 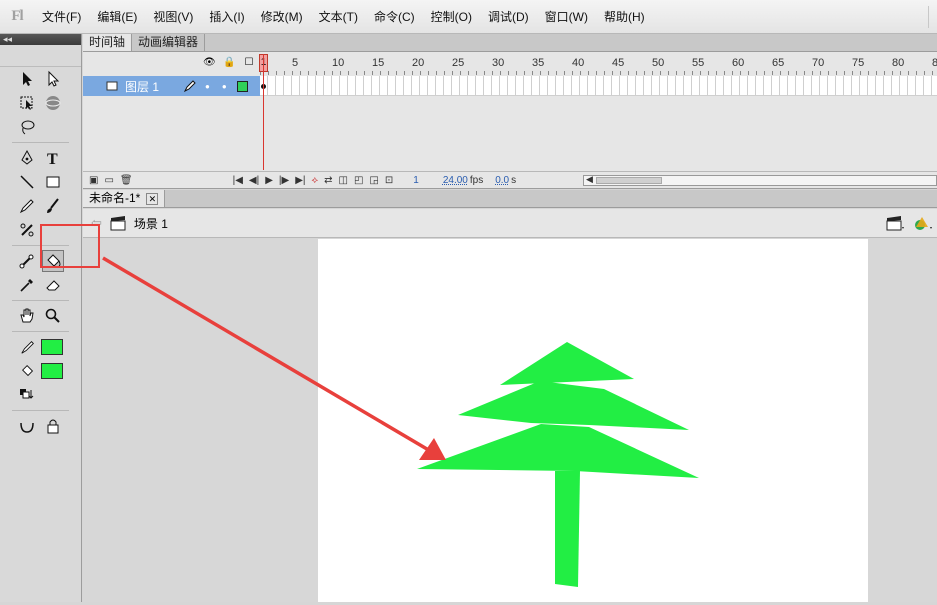 What do you see at coordinates (558, 451) in the screenshot?
I see `tree-bottom-tier` at bounding box center [558, 451].